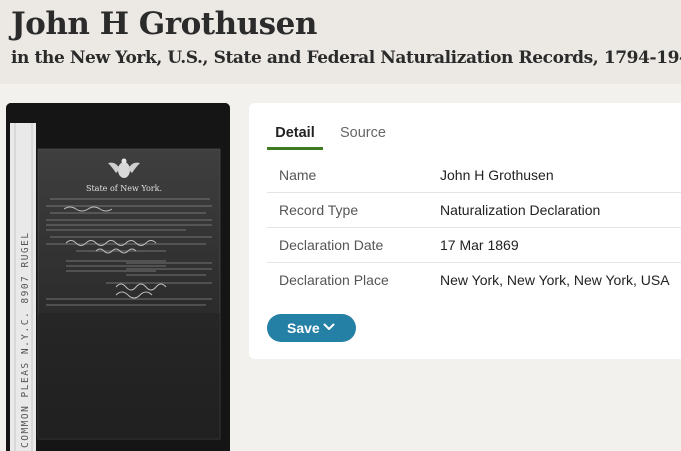 The width and height of the screenshot is (681, 451). I want to click on detail-value: 17 Mar 1869, so click(479, 245).